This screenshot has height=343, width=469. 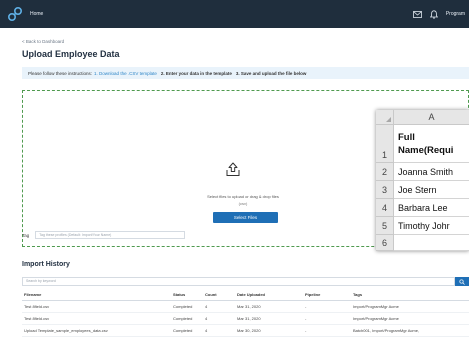 What do you see at coordinates (36, 14) in the screenshot?
I see `home-link: Home` at bounding box center [36, 14].